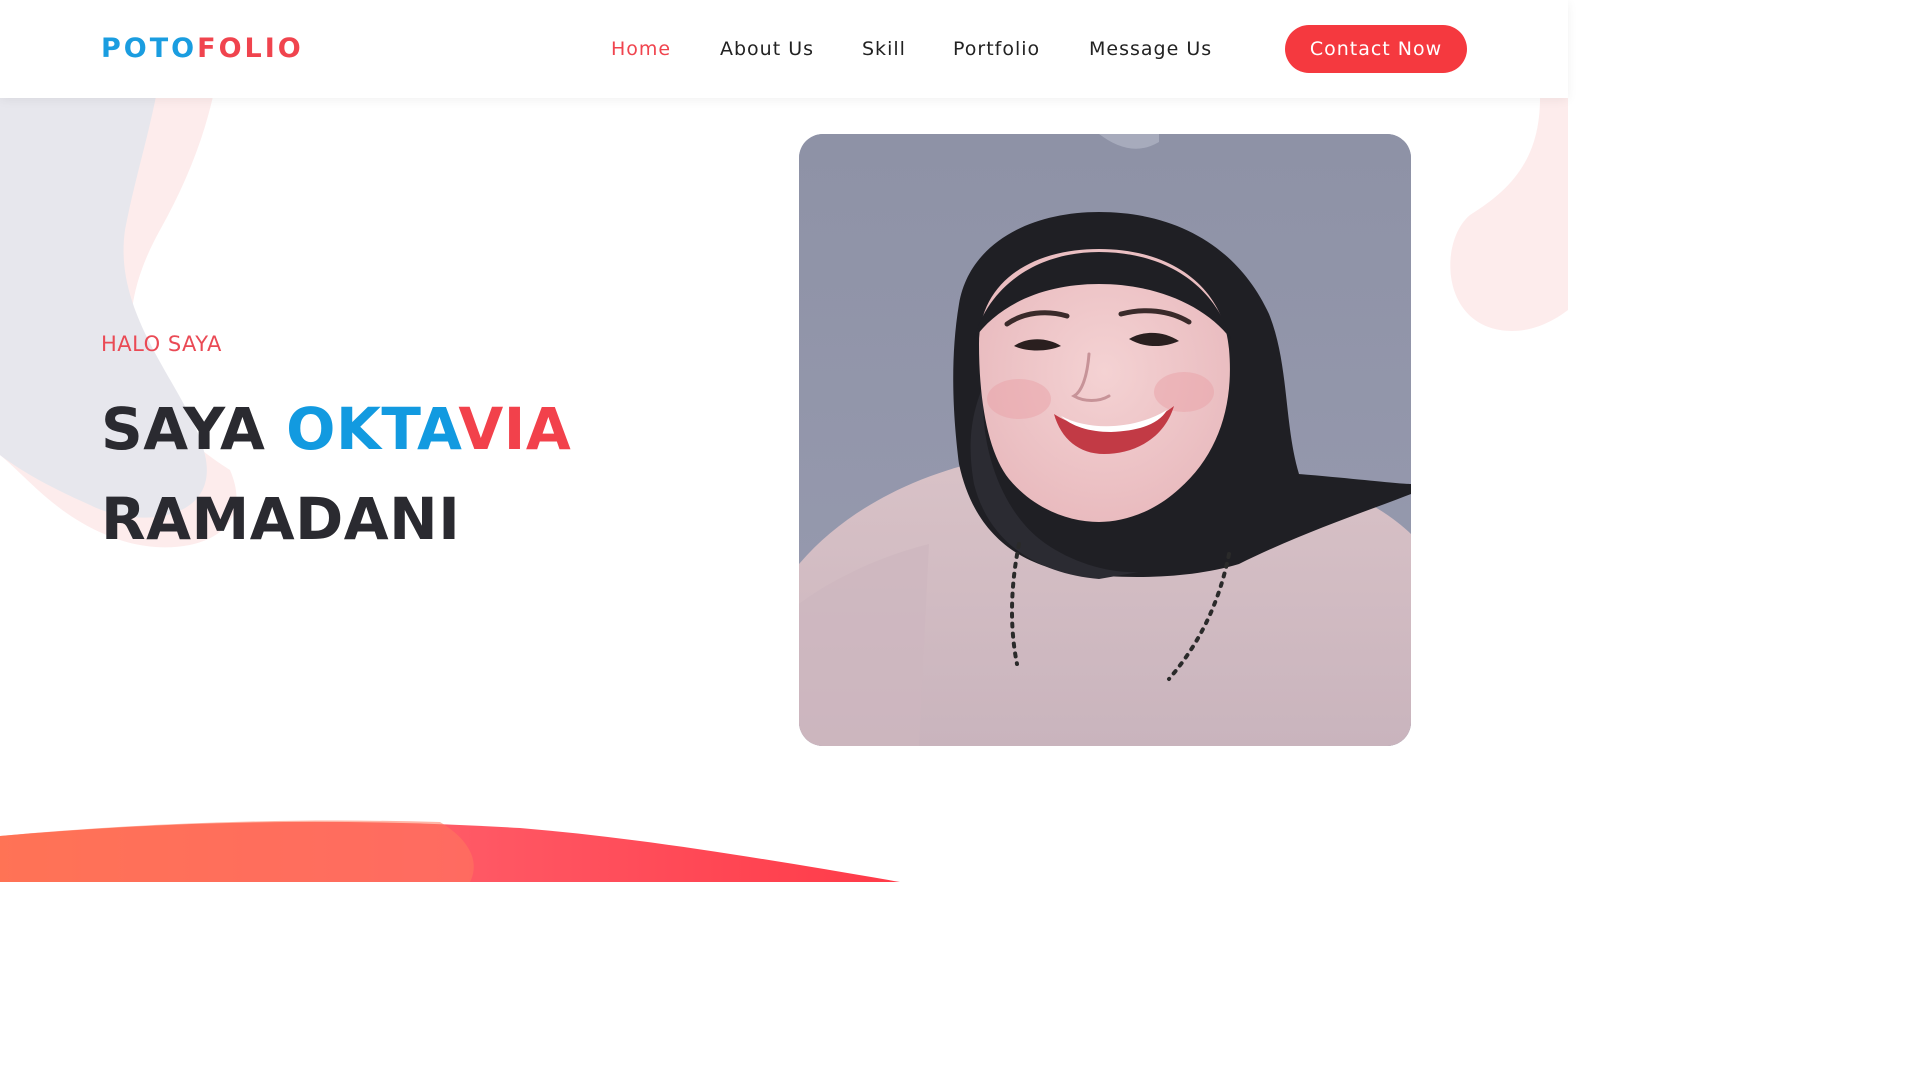  What do you see at coordinates (1509, 214) in the screenshot?
I see `pink-blob-right` at bounding box center [1509, 214].